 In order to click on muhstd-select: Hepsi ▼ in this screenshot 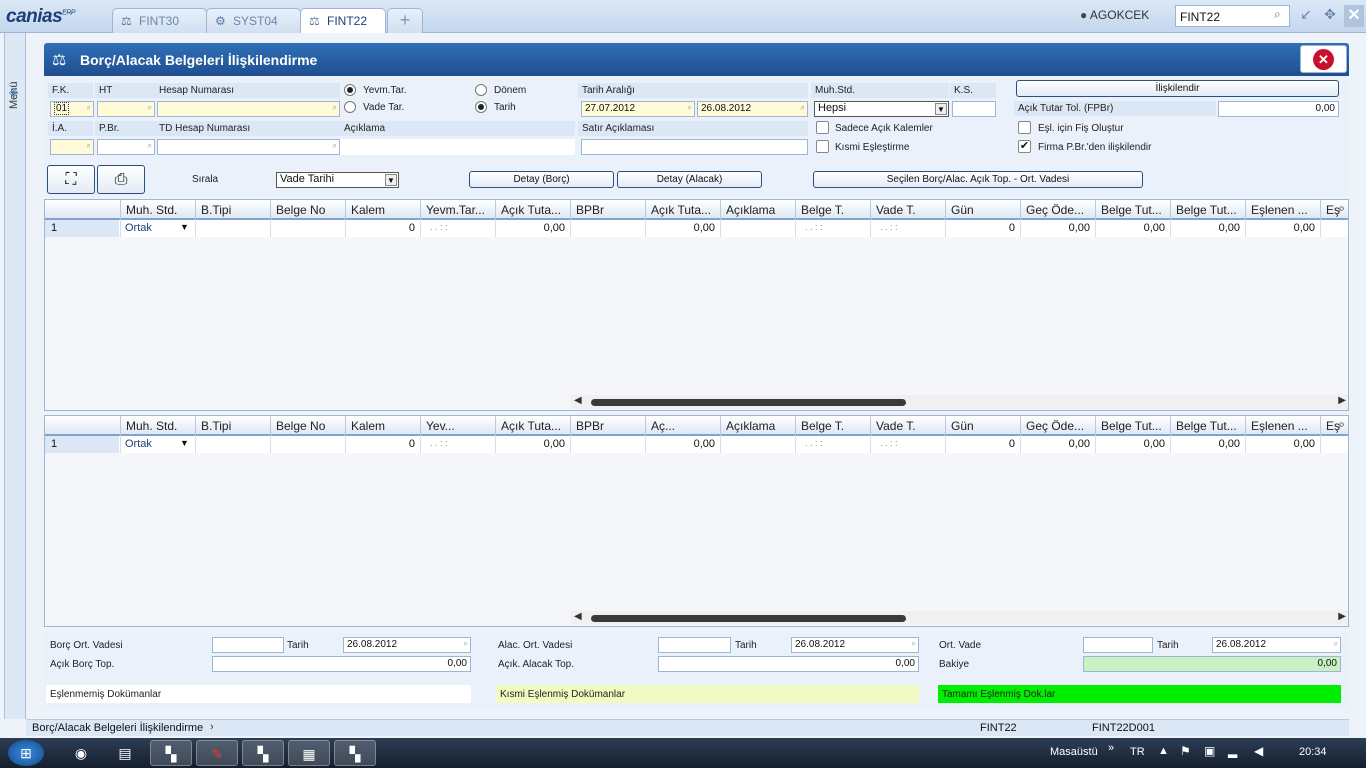, I will do `click(881, 109)`.